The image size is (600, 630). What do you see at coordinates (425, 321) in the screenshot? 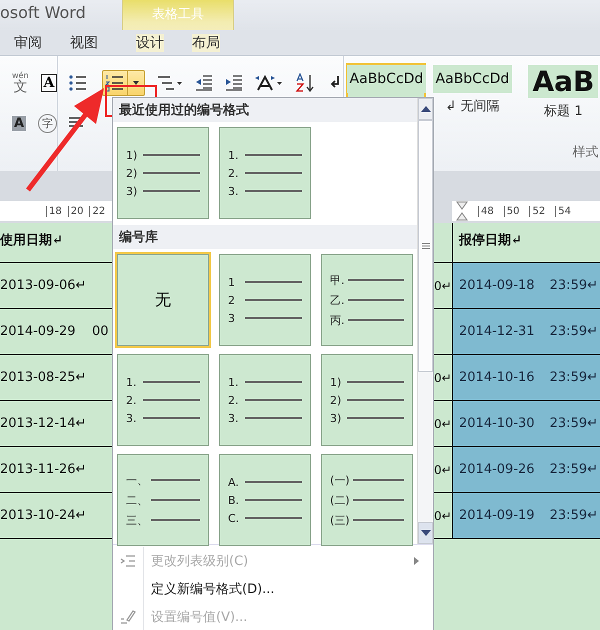
I see `scrollbar` at bounding box center [425, 321].